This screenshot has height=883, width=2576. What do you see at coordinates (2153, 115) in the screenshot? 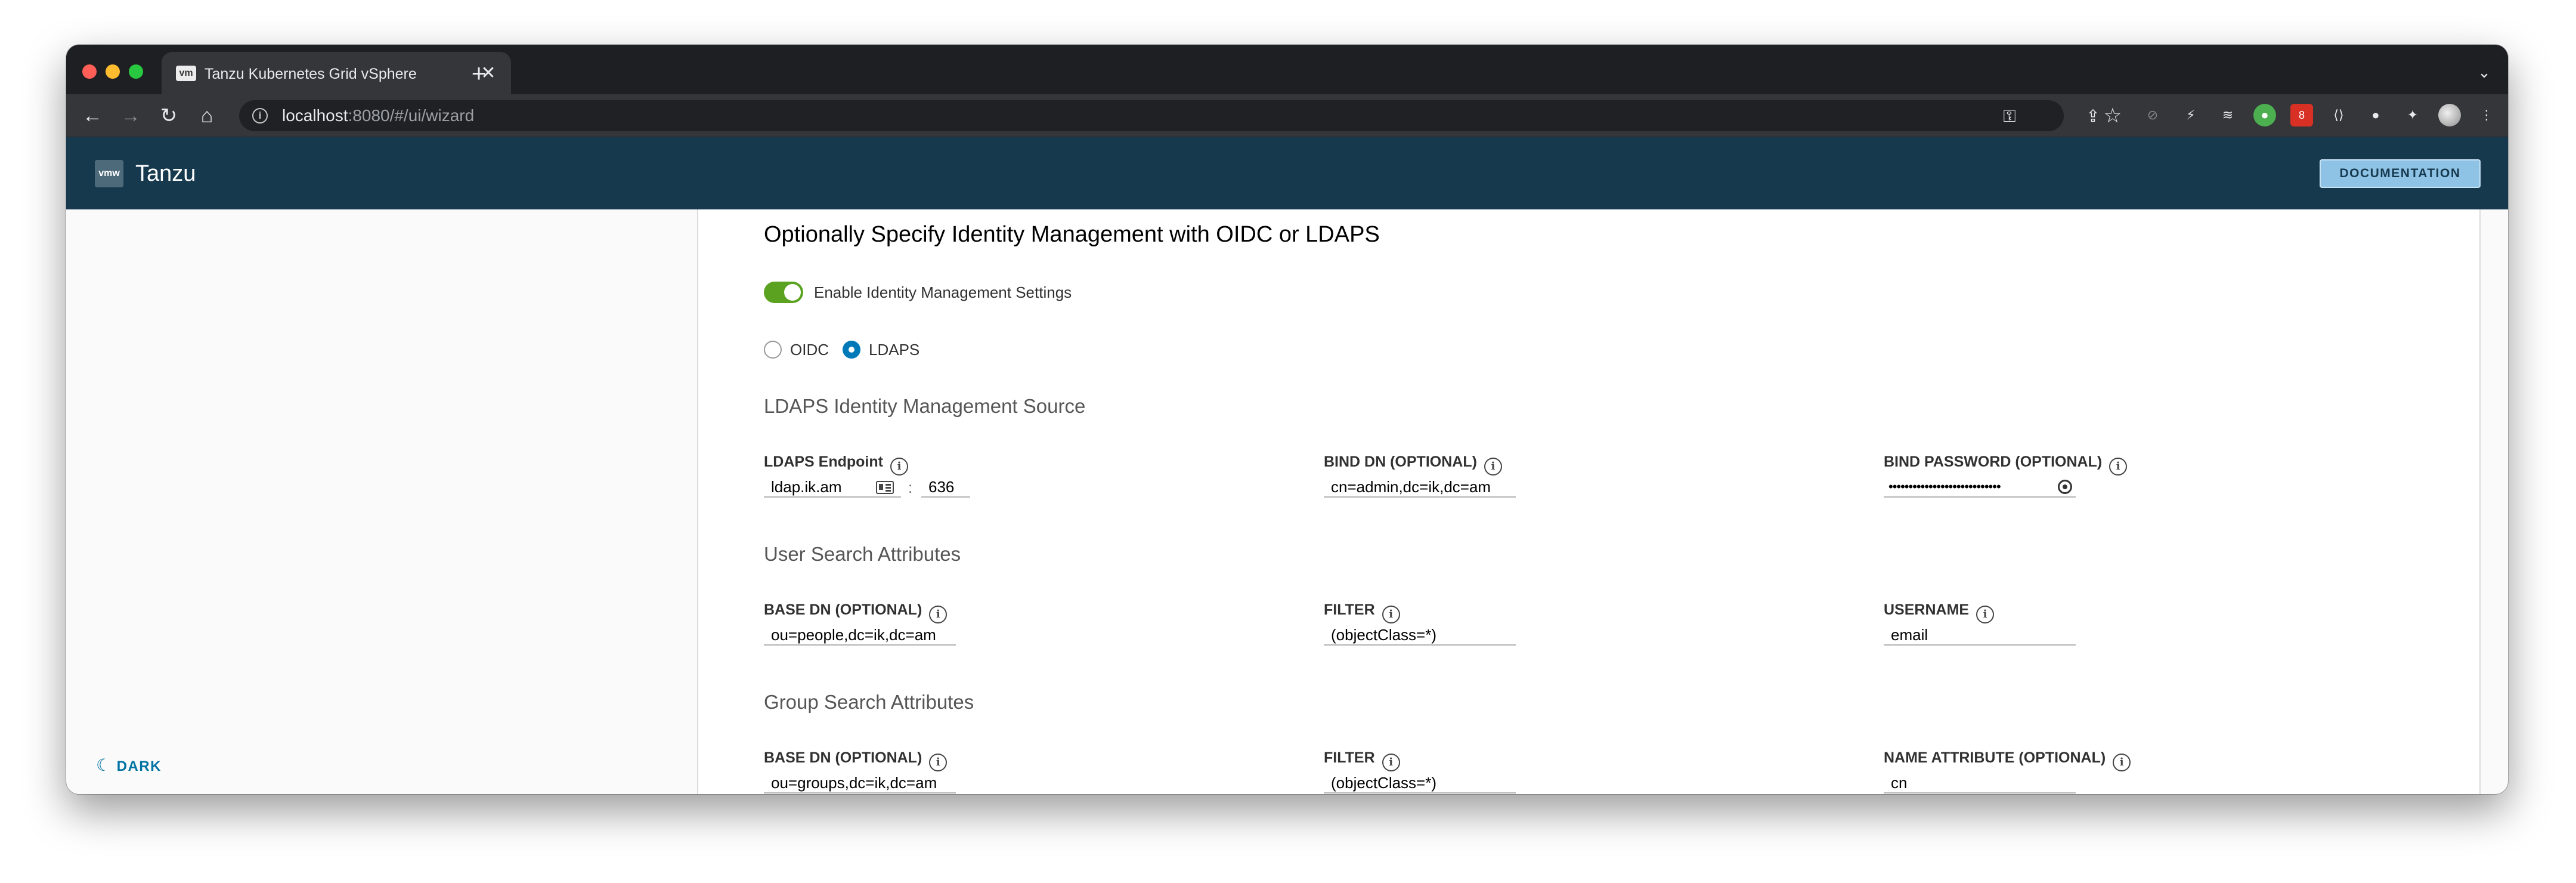
I see `blocked-extension-icon: ⊘` at bounding box center [2153, 115].